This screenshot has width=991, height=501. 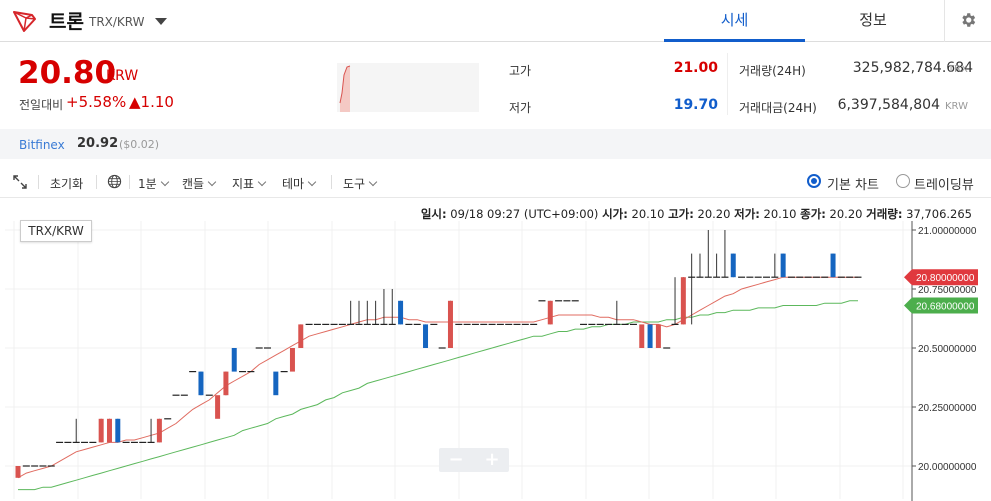 What do you see at coordinates (695, 105) in the screenshot?
I see `low-value: 19.70` at bounding box center [695, 105].